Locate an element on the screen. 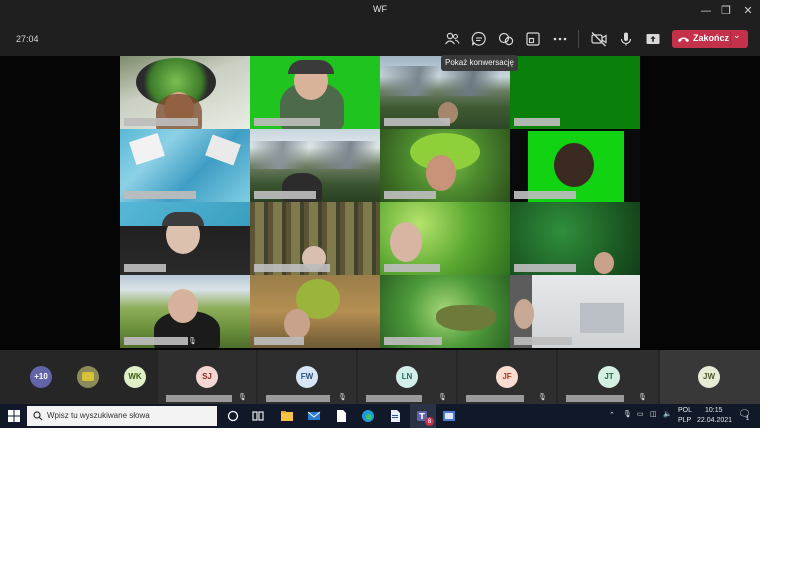  mic-toggle is located at coordinates (626, 39).